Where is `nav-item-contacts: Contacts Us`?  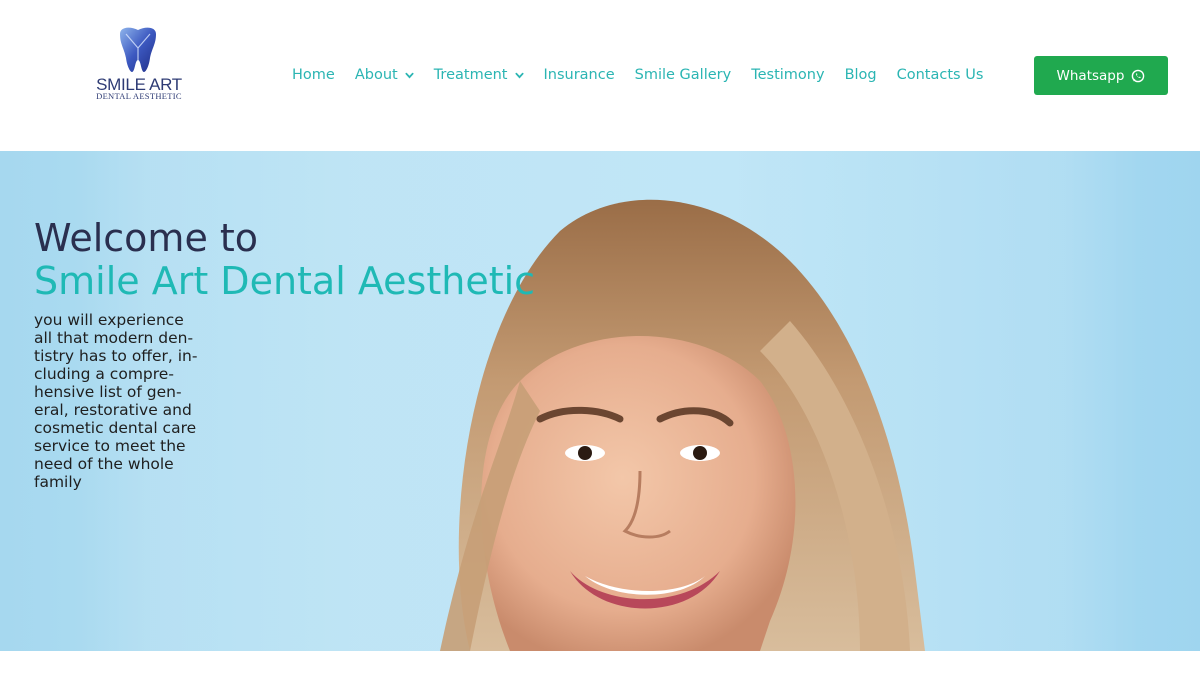 nav-item-contacts: Contacts Us is located at coordinates (940, 75).